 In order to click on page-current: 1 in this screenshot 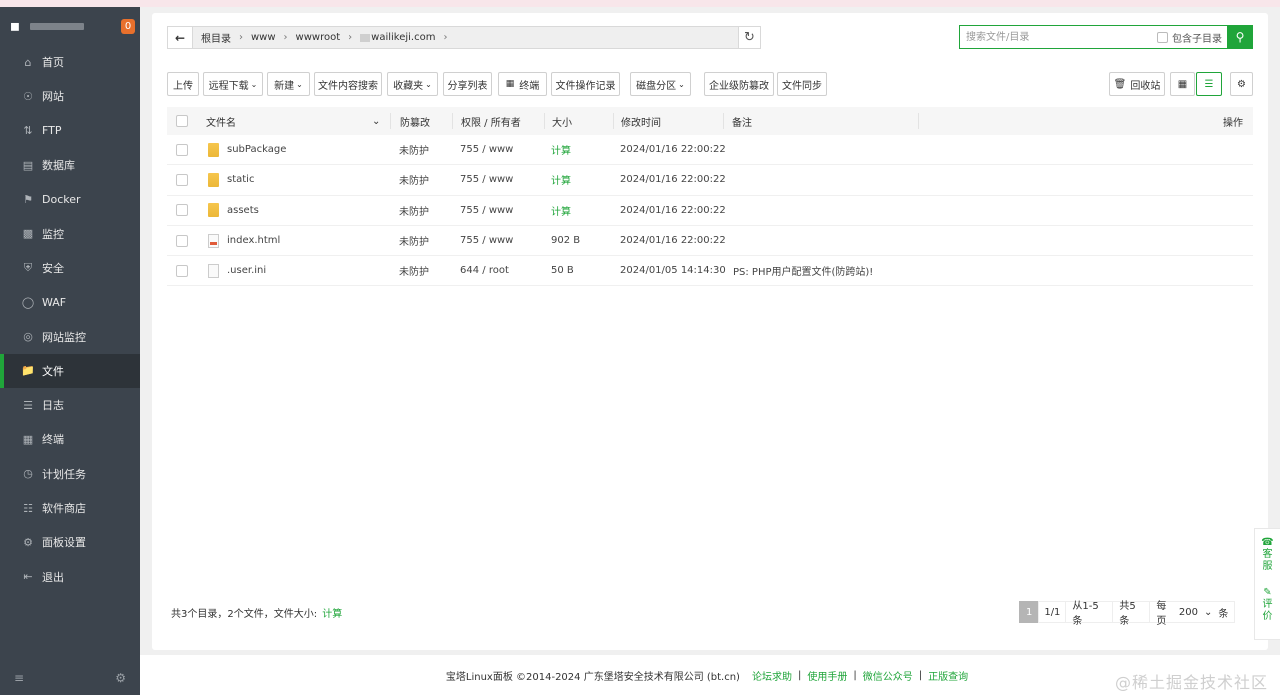, I will do `click(1029, 612)`.